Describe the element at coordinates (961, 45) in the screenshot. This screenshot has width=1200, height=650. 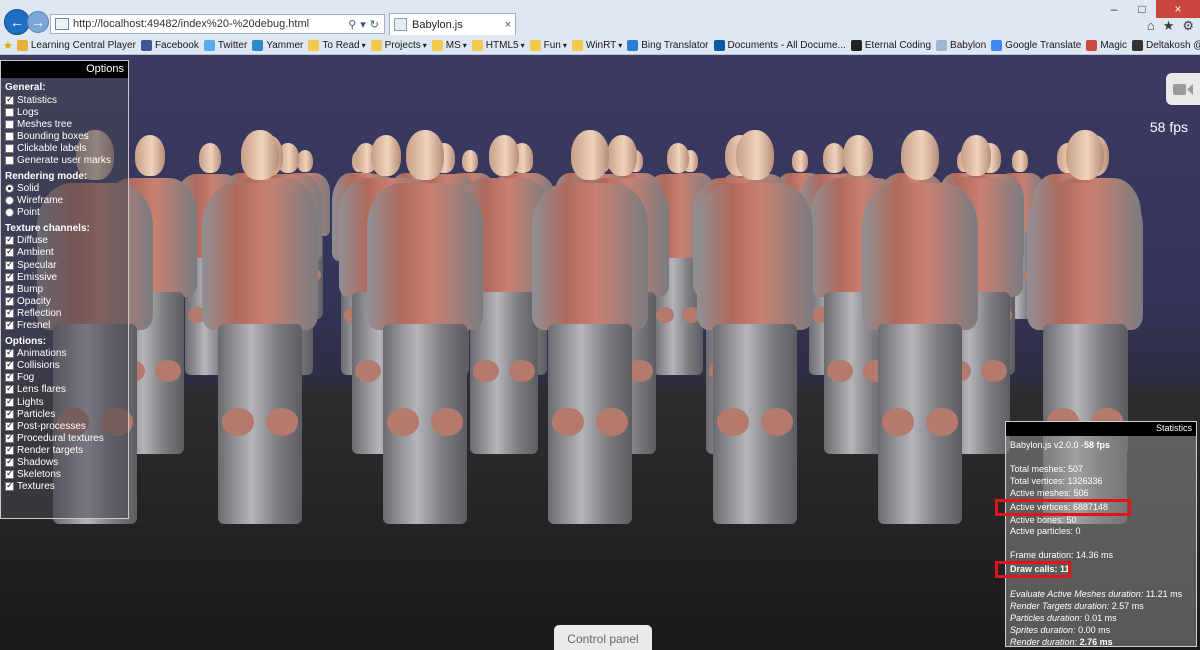
I see `favorite-link: Babylon` at that location.